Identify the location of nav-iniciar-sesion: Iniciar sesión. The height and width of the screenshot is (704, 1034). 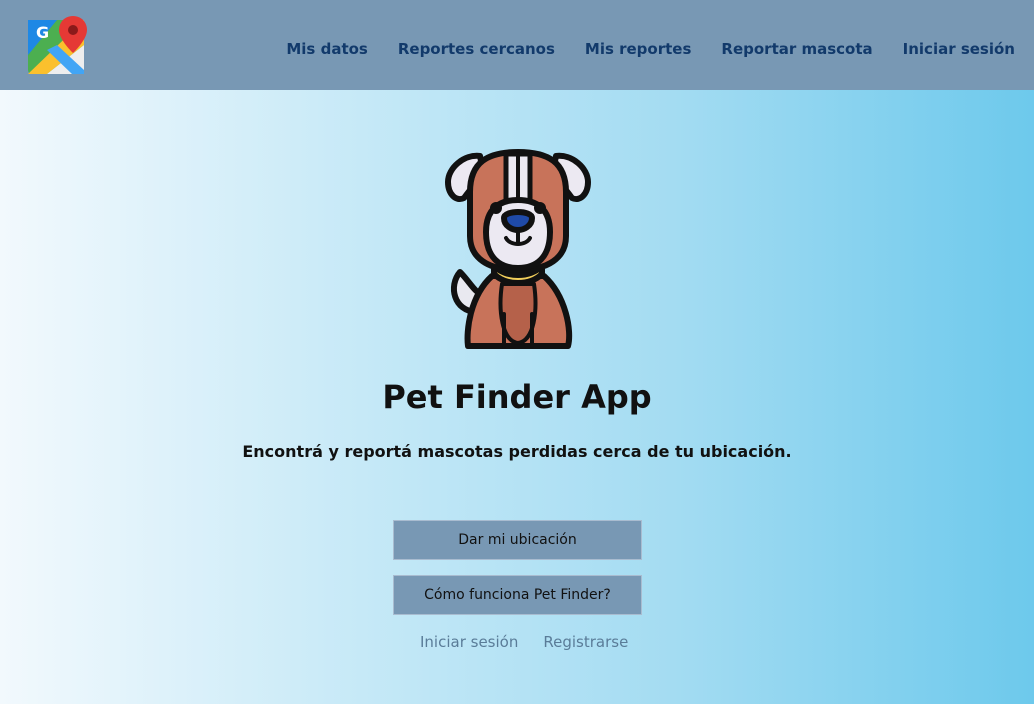
(959, 49).